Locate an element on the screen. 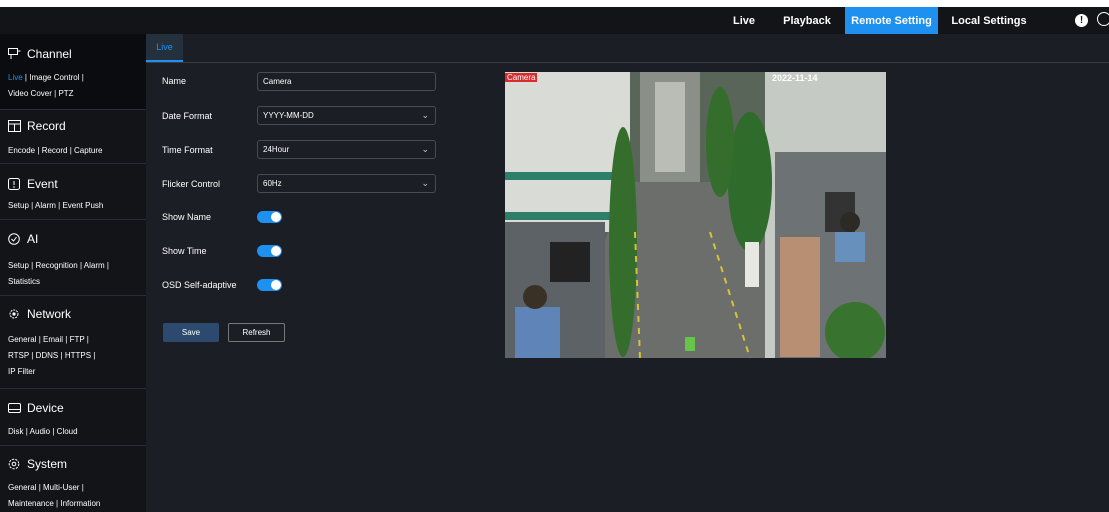  sidebar-title-network: Network is located at coordinates (39, 314).